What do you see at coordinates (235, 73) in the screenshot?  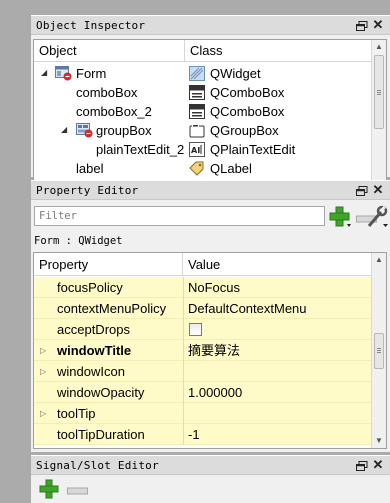 I see `tree-item-class: QWidget` at bounding box center [235, 73].